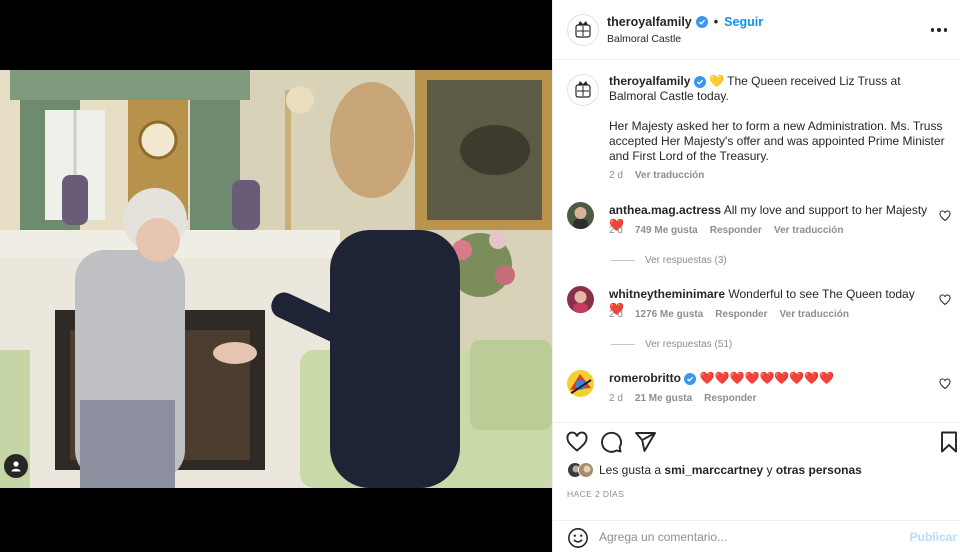 The height and width of the screenshot is (552, 960). I want to click on comment-bubble-icon, so click(611, 442).